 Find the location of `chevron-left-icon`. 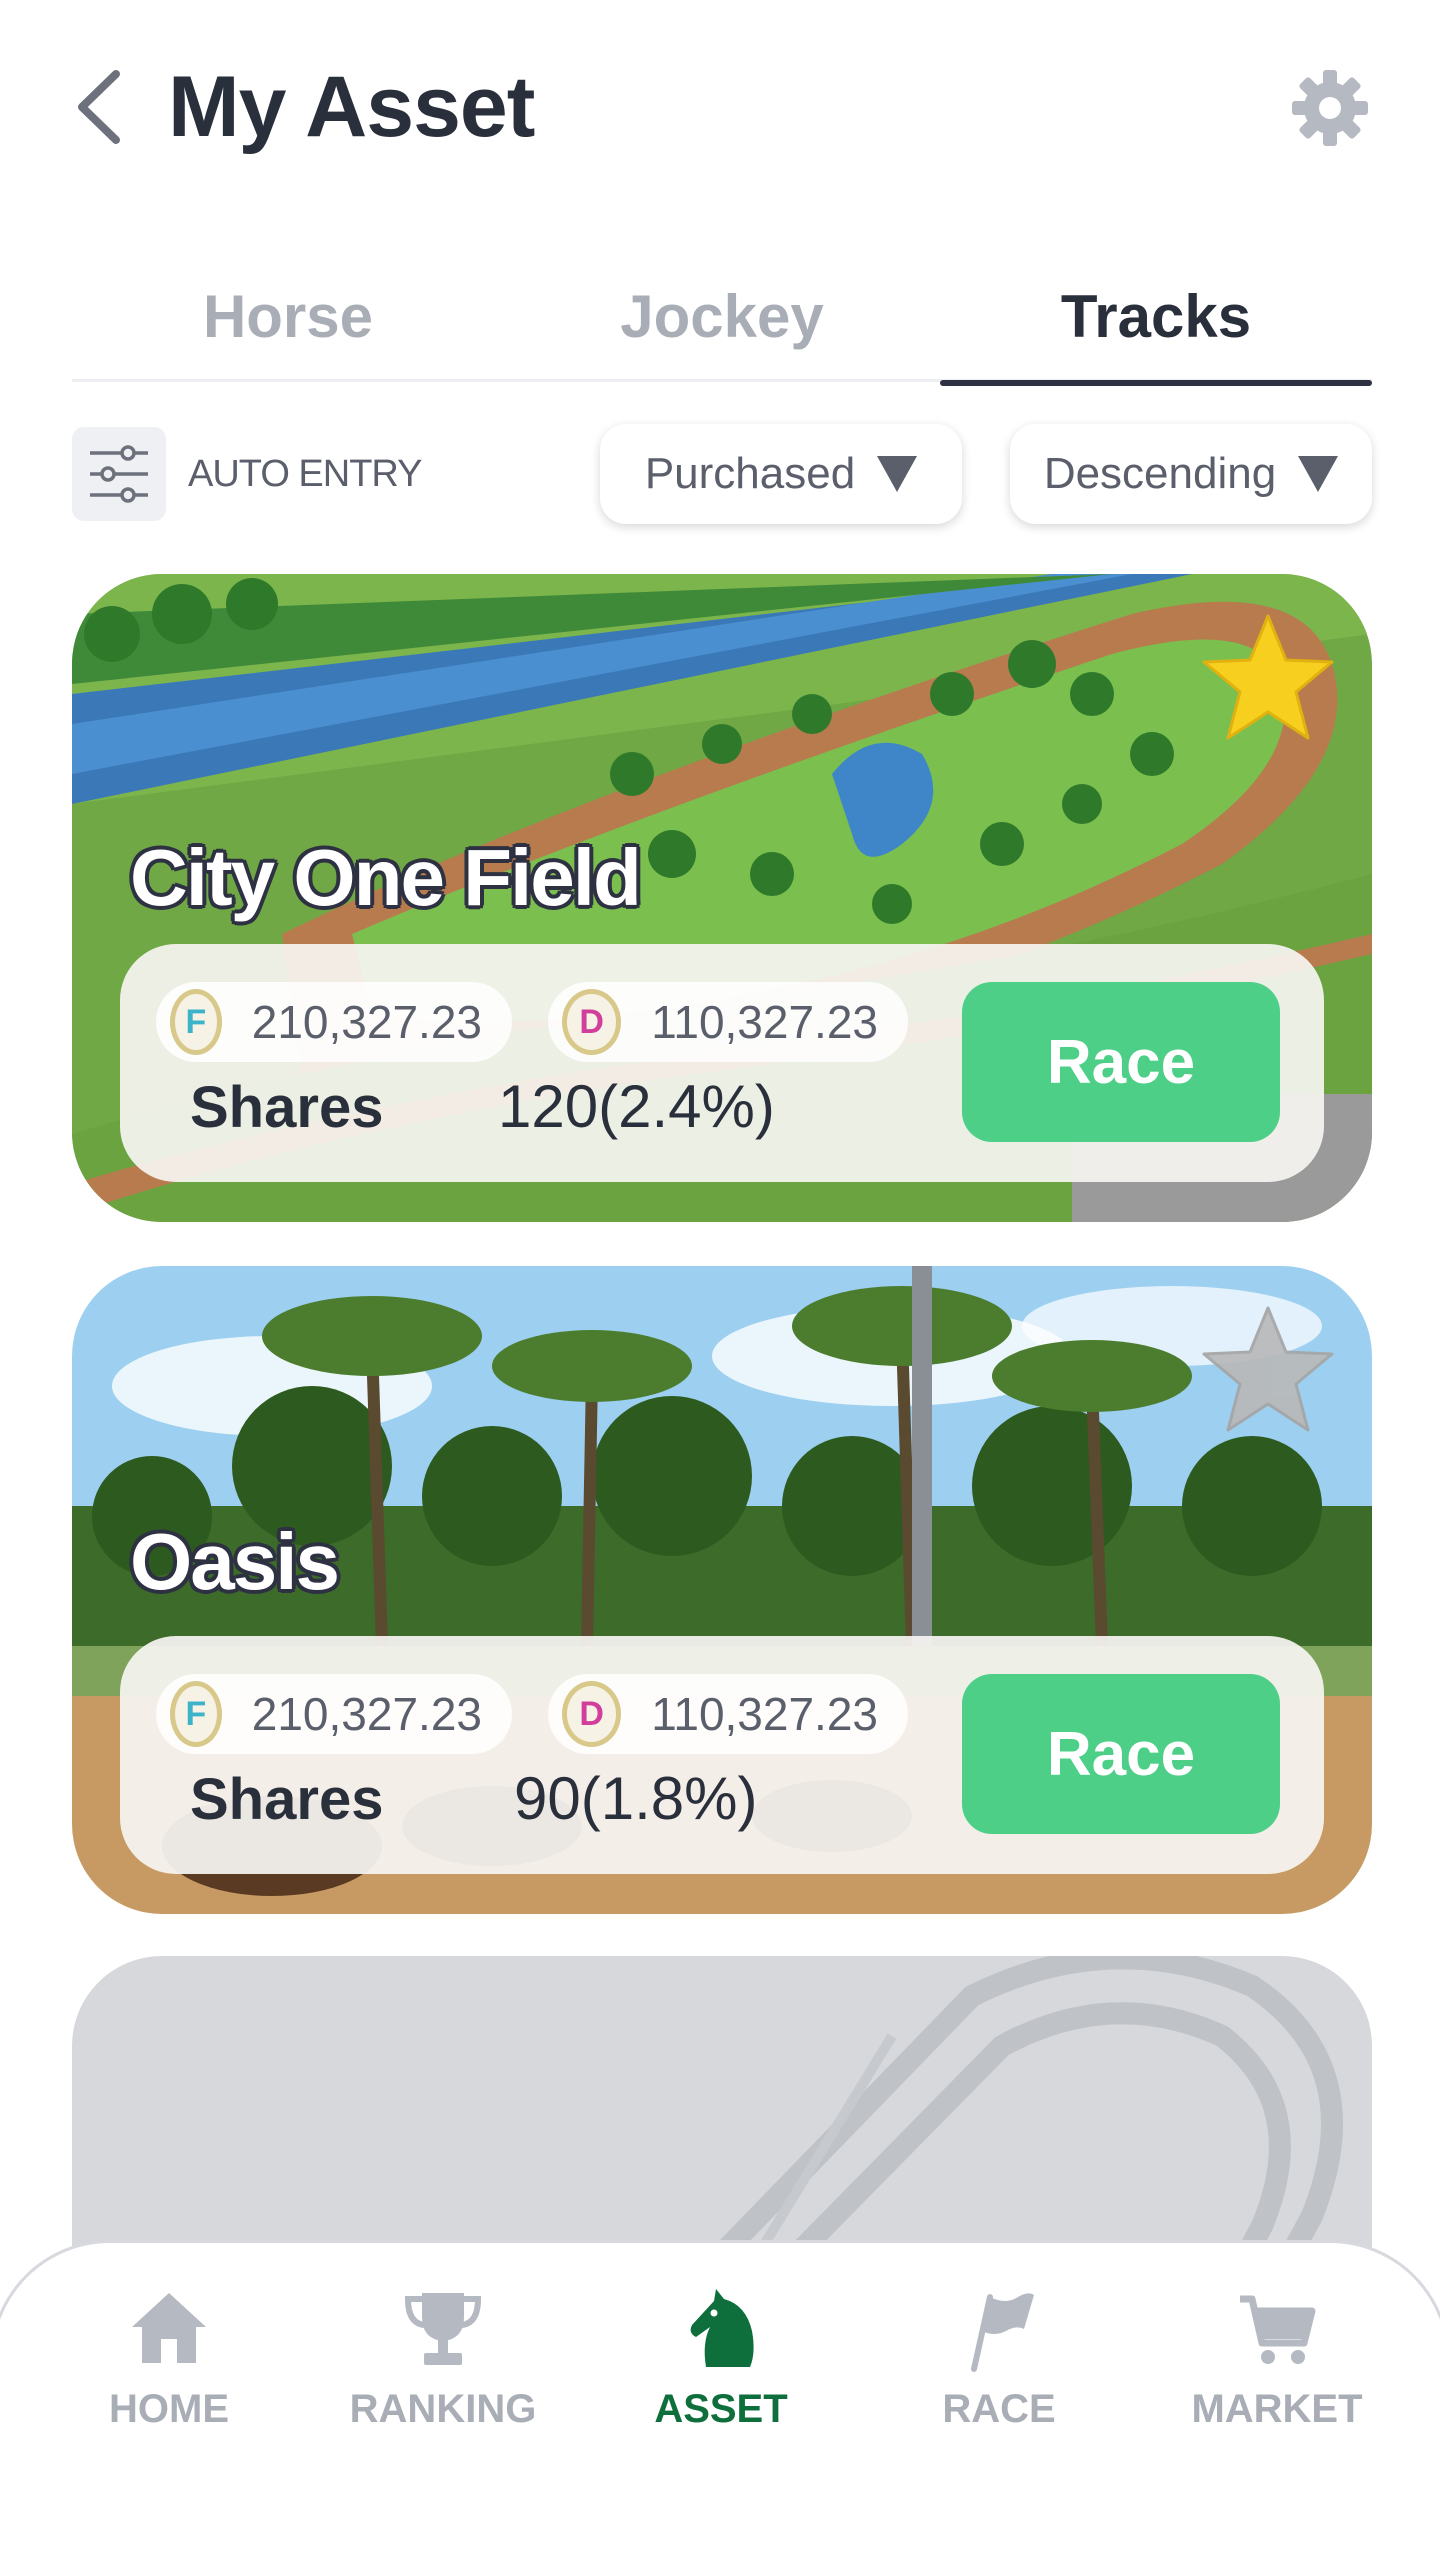

chevron-left-icon is located at coordinates (99, 107).